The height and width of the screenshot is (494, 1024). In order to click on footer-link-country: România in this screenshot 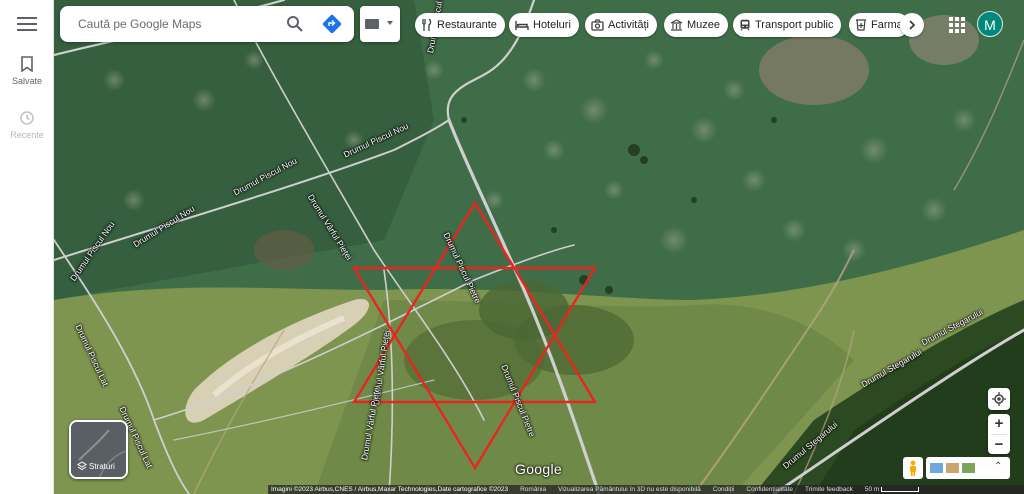, I will do `click(533, 489)`.